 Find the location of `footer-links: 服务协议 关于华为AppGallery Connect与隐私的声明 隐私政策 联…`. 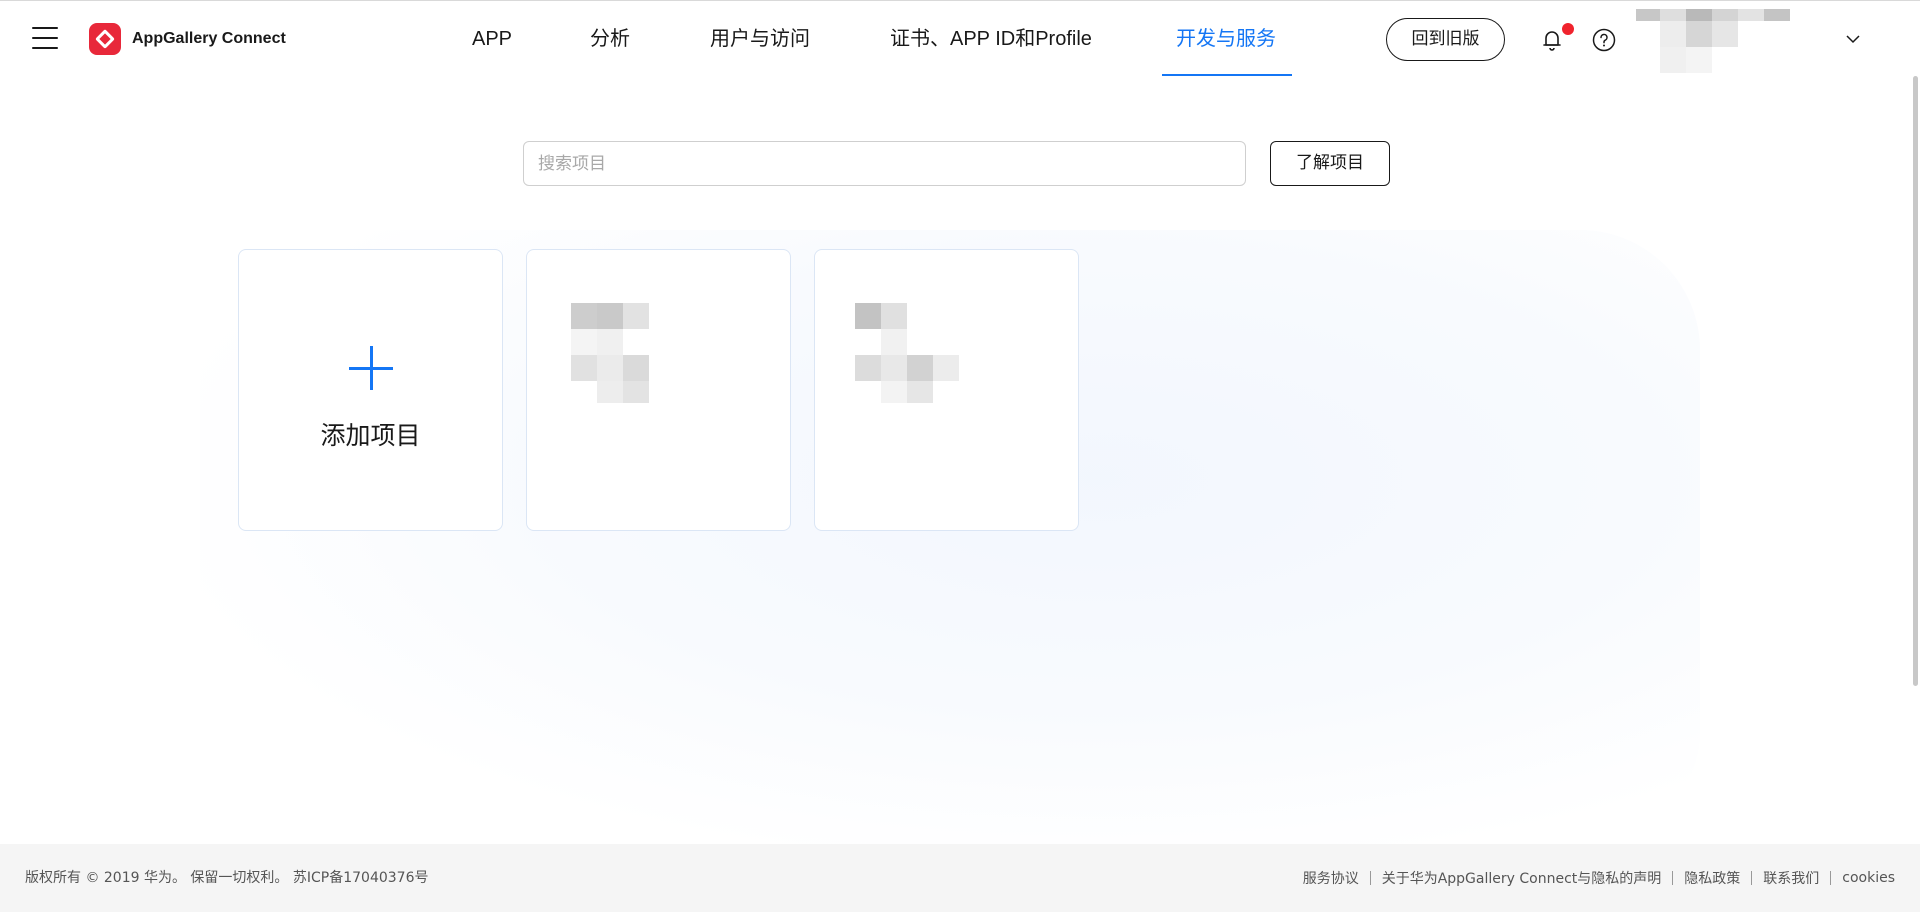

footer-links: 服务协议 关于华为AppGallery Connect与隐私的声明 隐私政策 联… is located at coordinates (1599, 878).